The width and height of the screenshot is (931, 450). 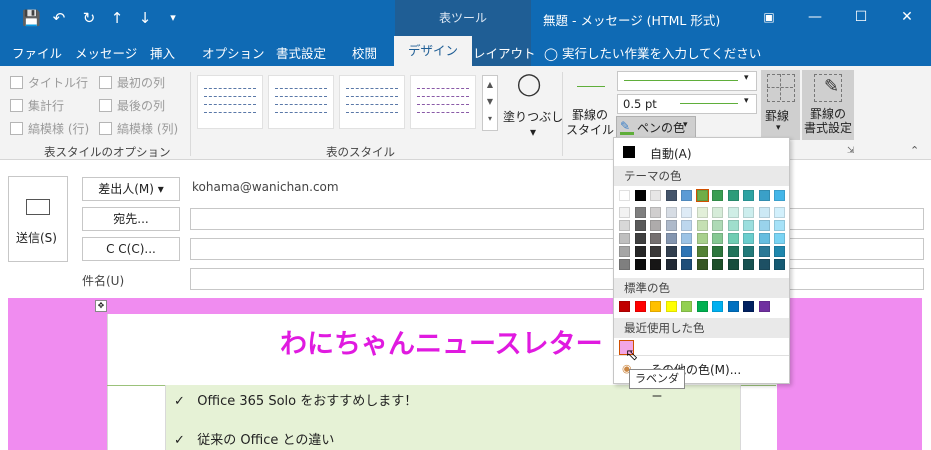 What do you see at coordinates (37, 52) in the screenshot?
I see `tab-file: ファイル` at bounding box center [37, 52].